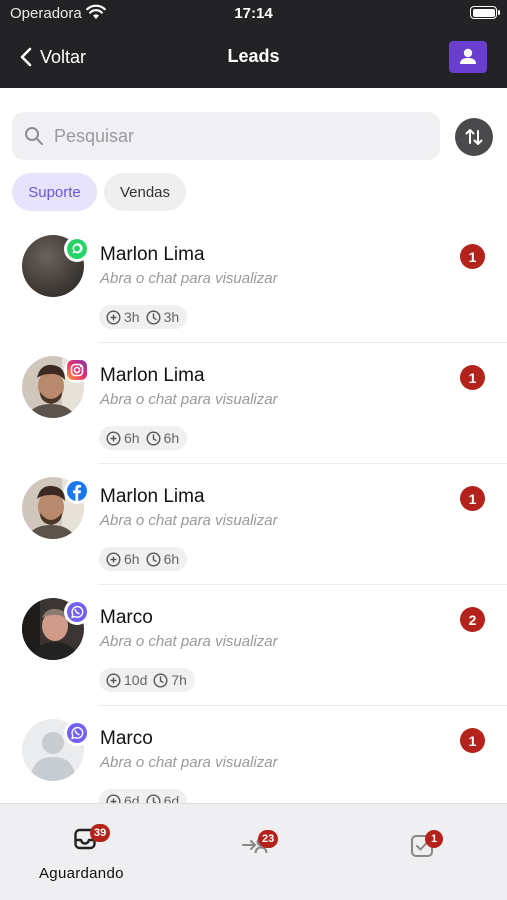 The height and width of the screenshot is (900, 507). What do you see at coordinates (54, 192) in the screenshot?
I see `filter-chip-suporte: Suporte` at bounding box center [54, 192].